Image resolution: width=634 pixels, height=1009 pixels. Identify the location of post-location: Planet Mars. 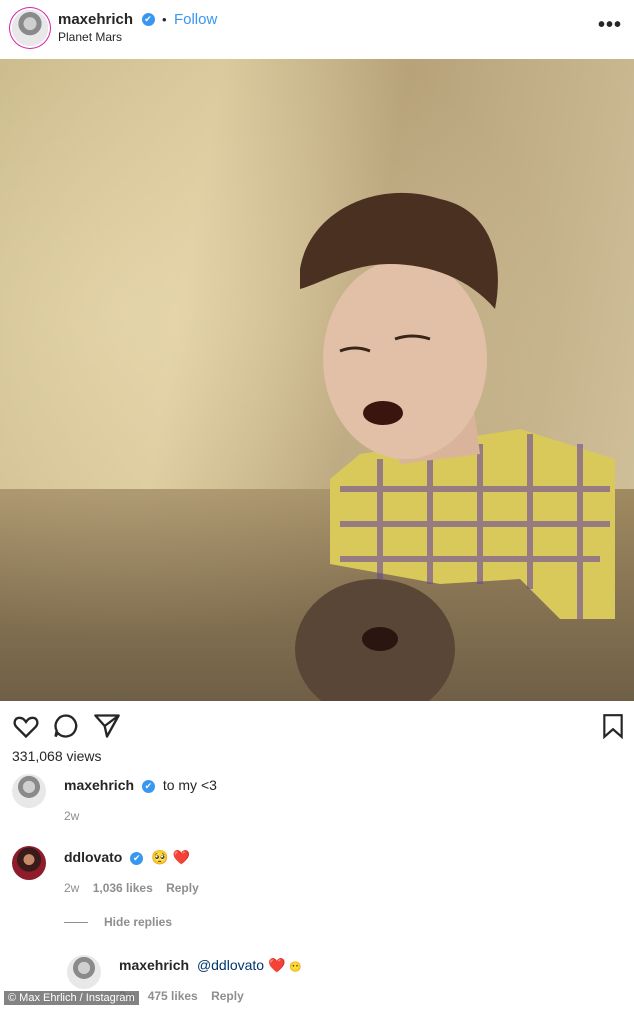
(90, 37).